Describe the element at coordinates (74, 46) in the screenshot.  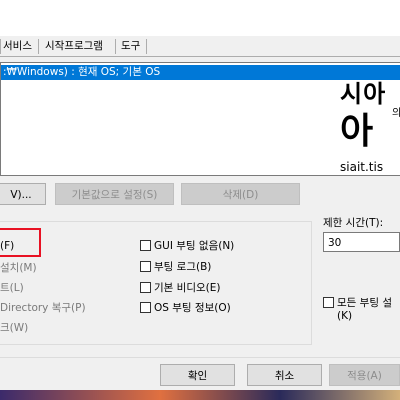
I see `tab-startup: 시작프로그램` at that location.